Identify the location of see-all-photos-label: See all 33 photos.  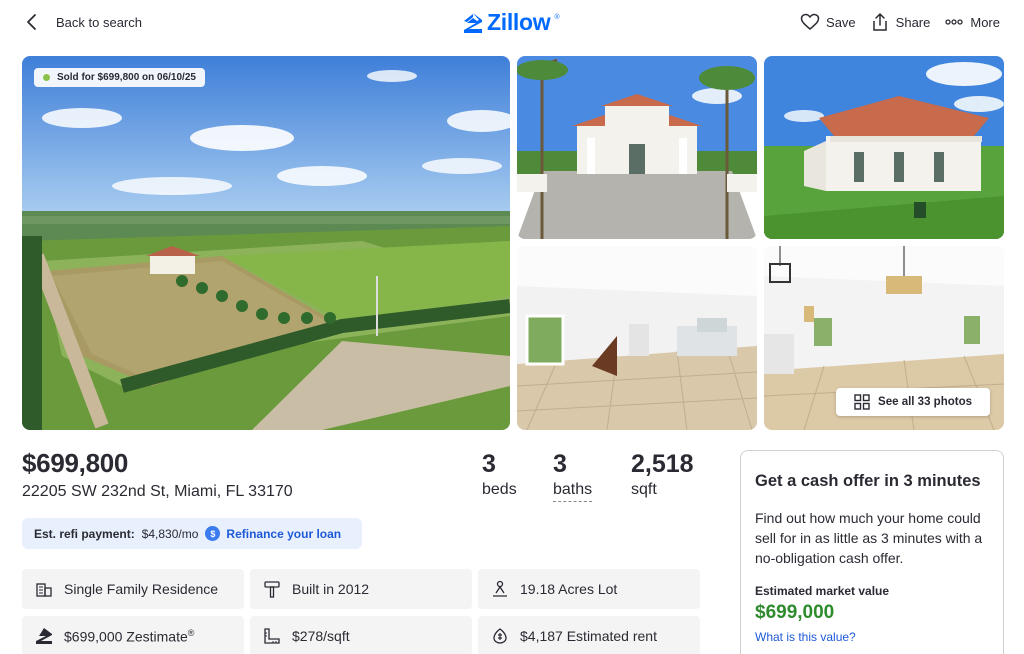
(925, 402).